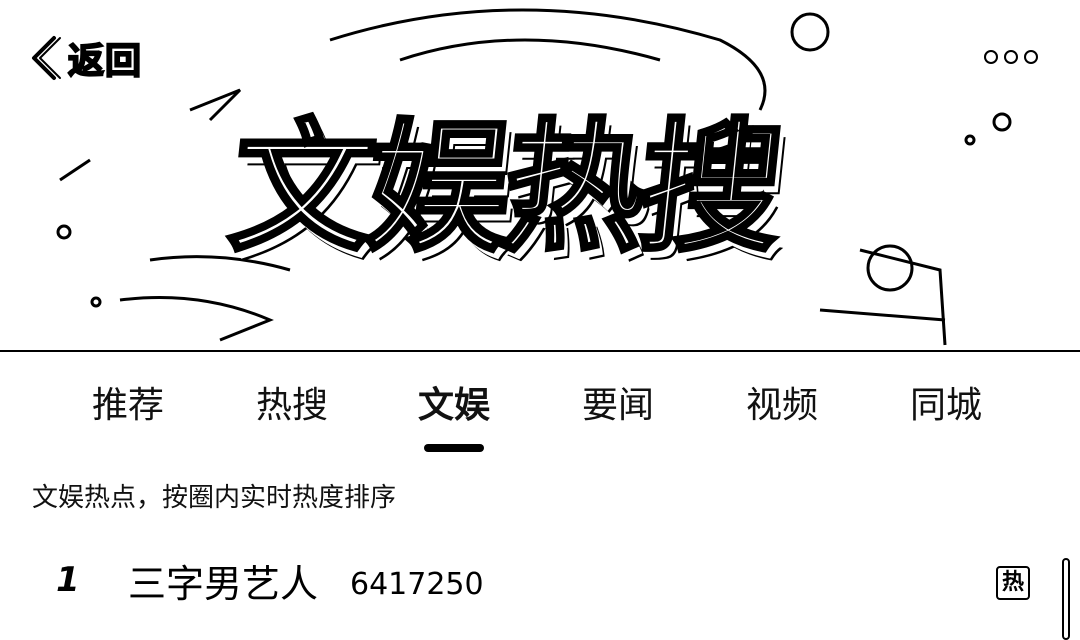 The height and width of the screenshot is (640, 1080). Describe the element at coordinates (454, 406) in the screenshot. I see `tab-entertainment: 文娱` at that location.